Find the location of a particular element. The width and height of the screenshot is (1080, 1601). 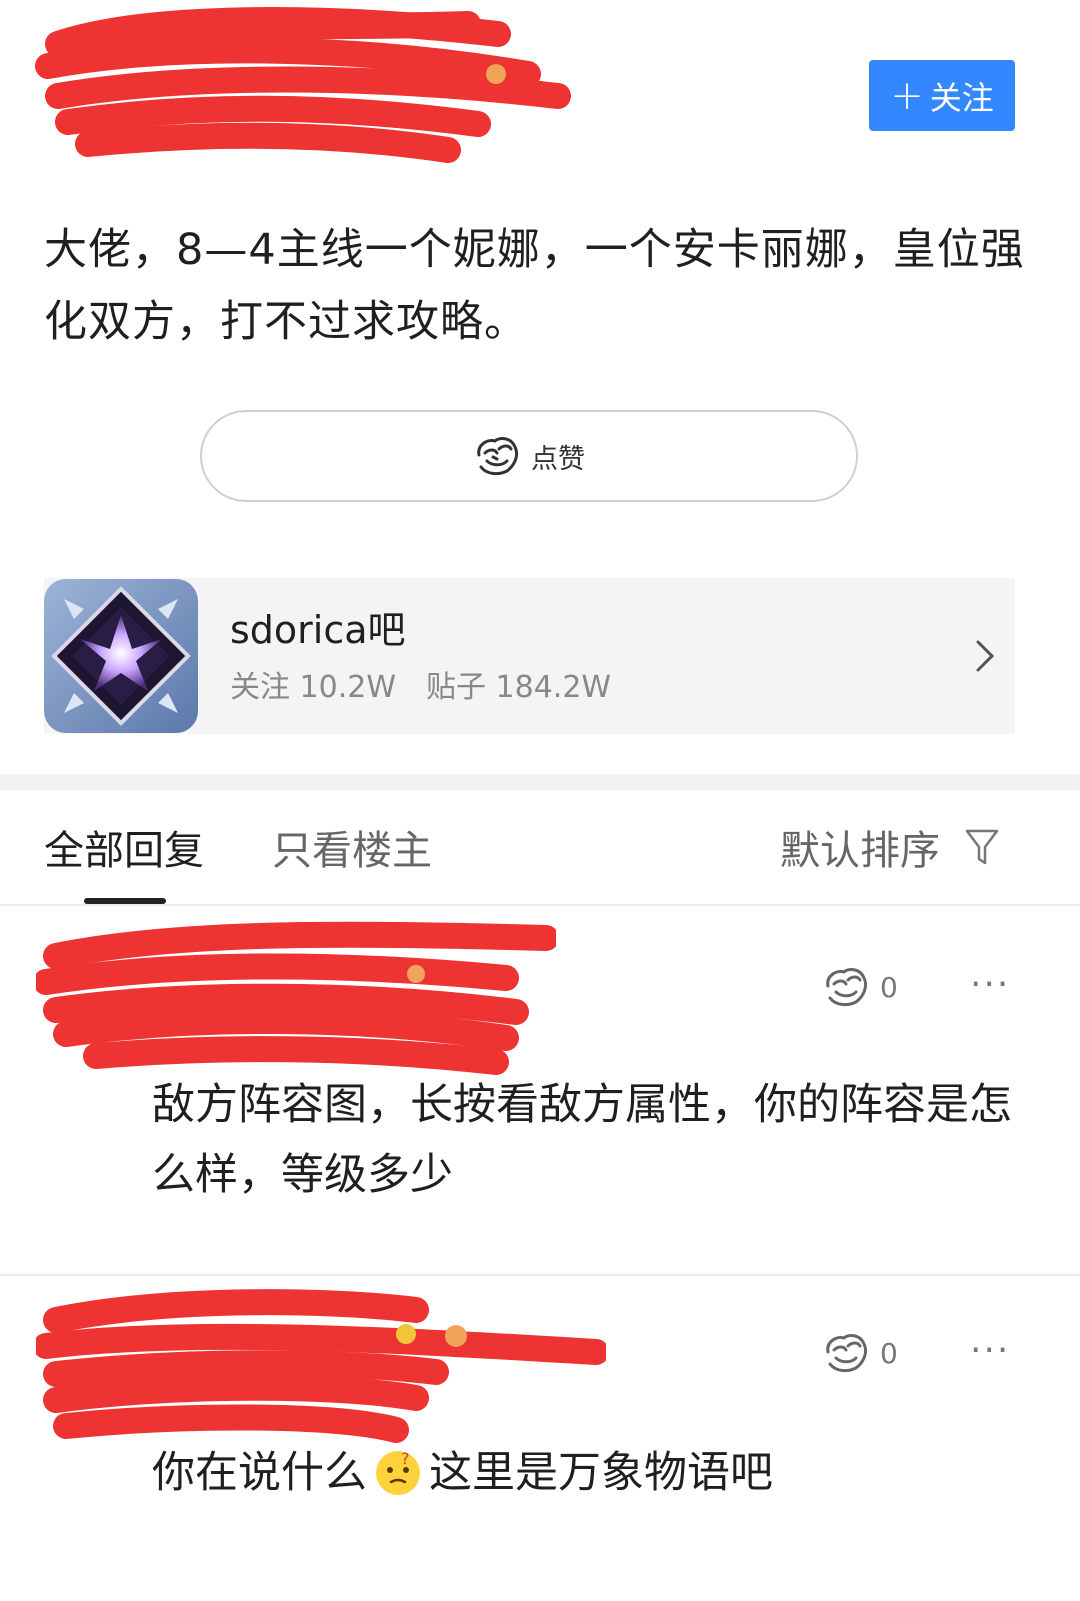

forum-post-count: 贴子 184.2W is located at coordinates (519, 687).